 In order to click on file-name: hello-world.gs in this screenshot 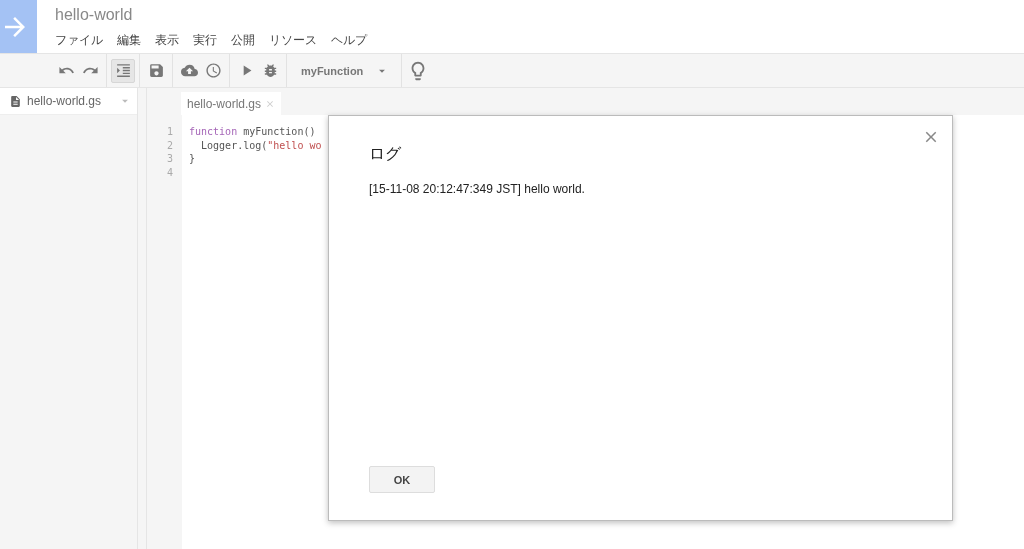, I will do `click(64, 101)`.